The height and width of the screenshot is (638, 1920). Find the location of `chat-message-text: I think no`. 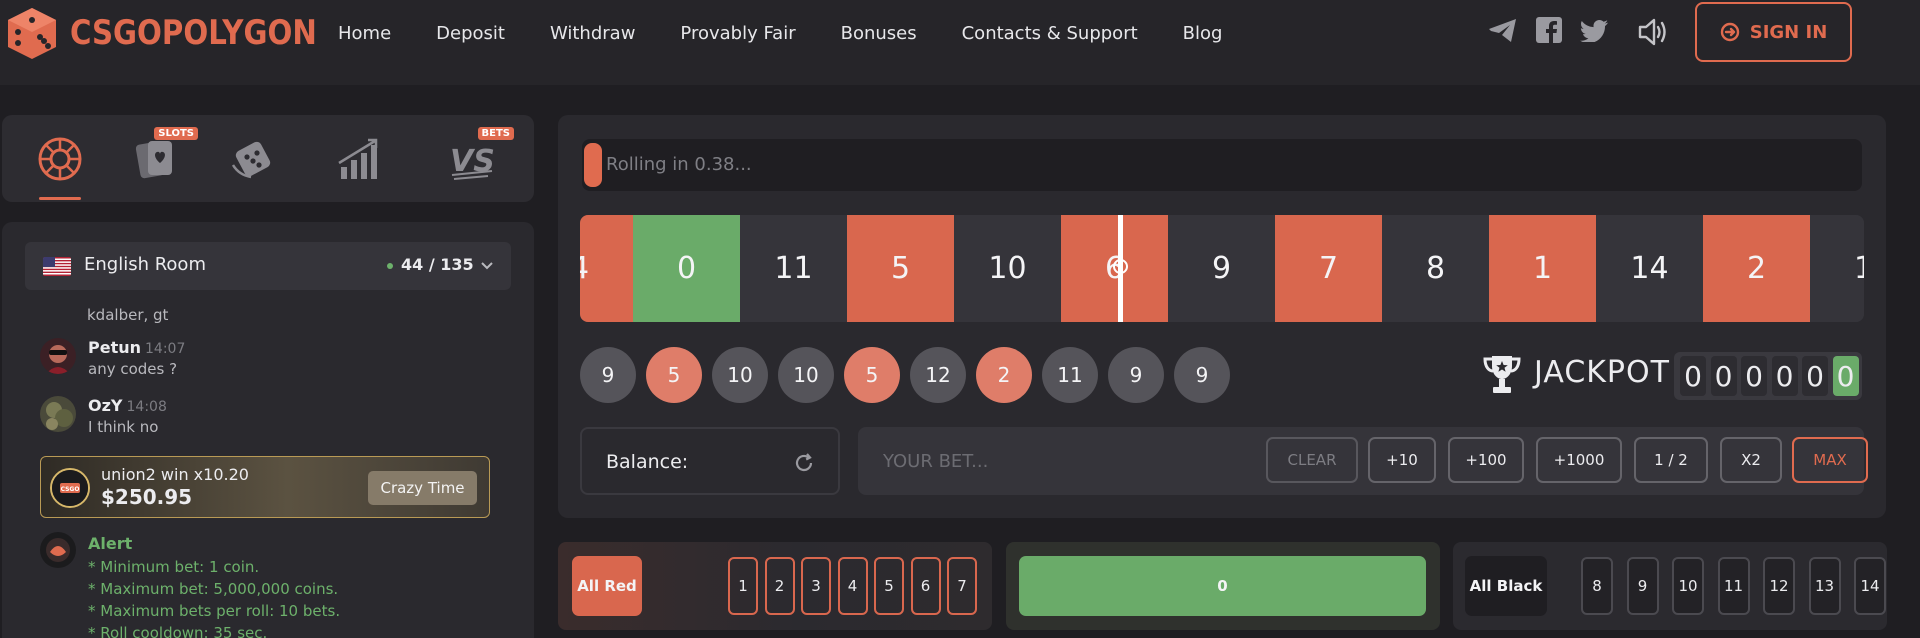

chat-message-text: I think no is located at coordinates (123, 427).